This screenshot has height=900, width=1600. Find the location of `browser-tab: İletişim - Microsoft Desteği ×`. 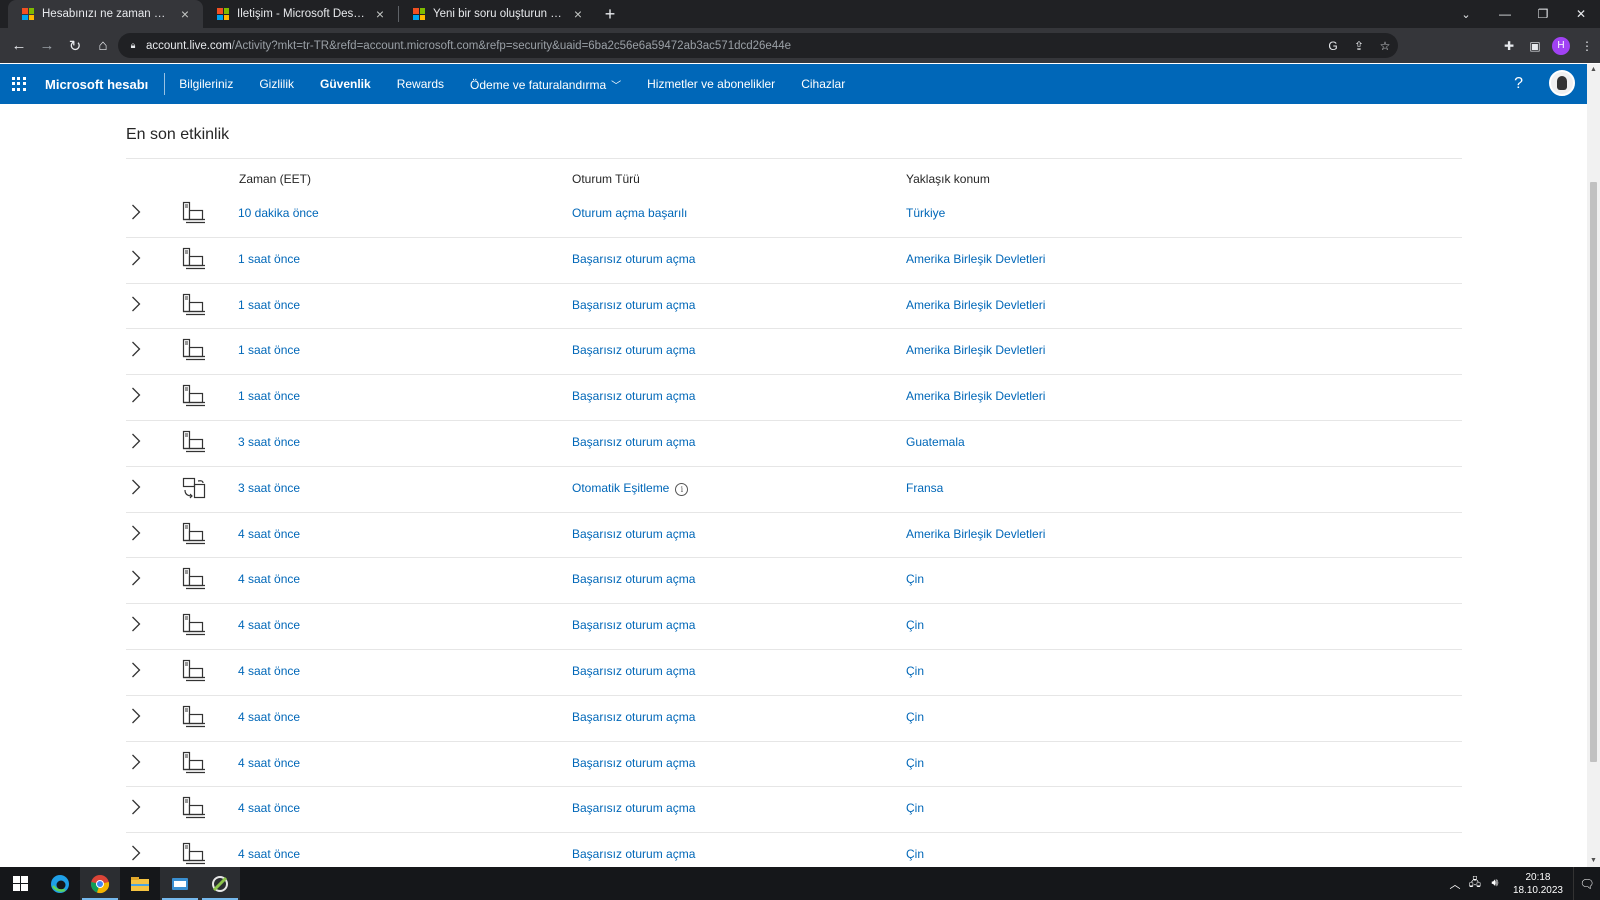

browser-tab: İletişim - Microsoft Desteği × is located at coordinates (300, 14).